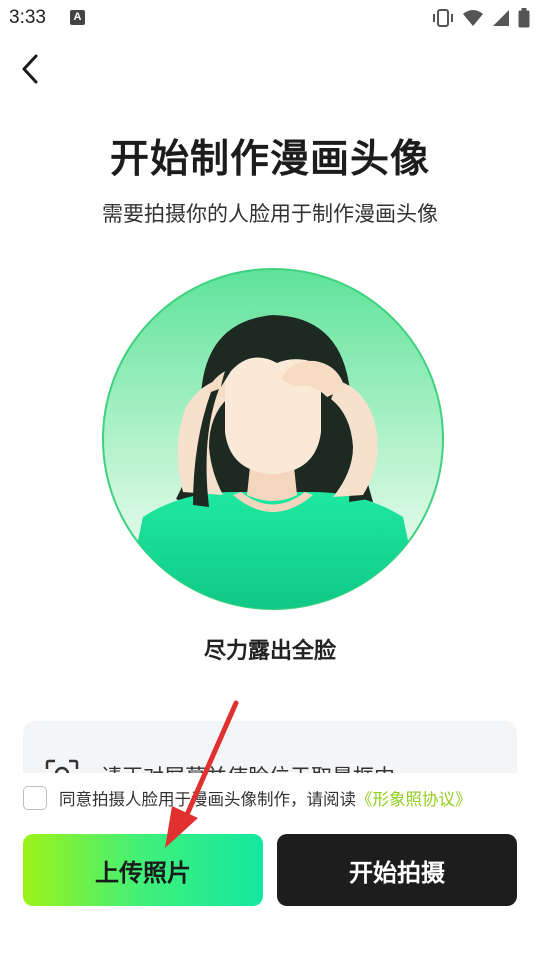 Image resolution: width=540 pixels, height=960 pixels. I want to click on page-subtitle: 需要拍摄你的人脸用于制作漫画头像, so click(270, 214).